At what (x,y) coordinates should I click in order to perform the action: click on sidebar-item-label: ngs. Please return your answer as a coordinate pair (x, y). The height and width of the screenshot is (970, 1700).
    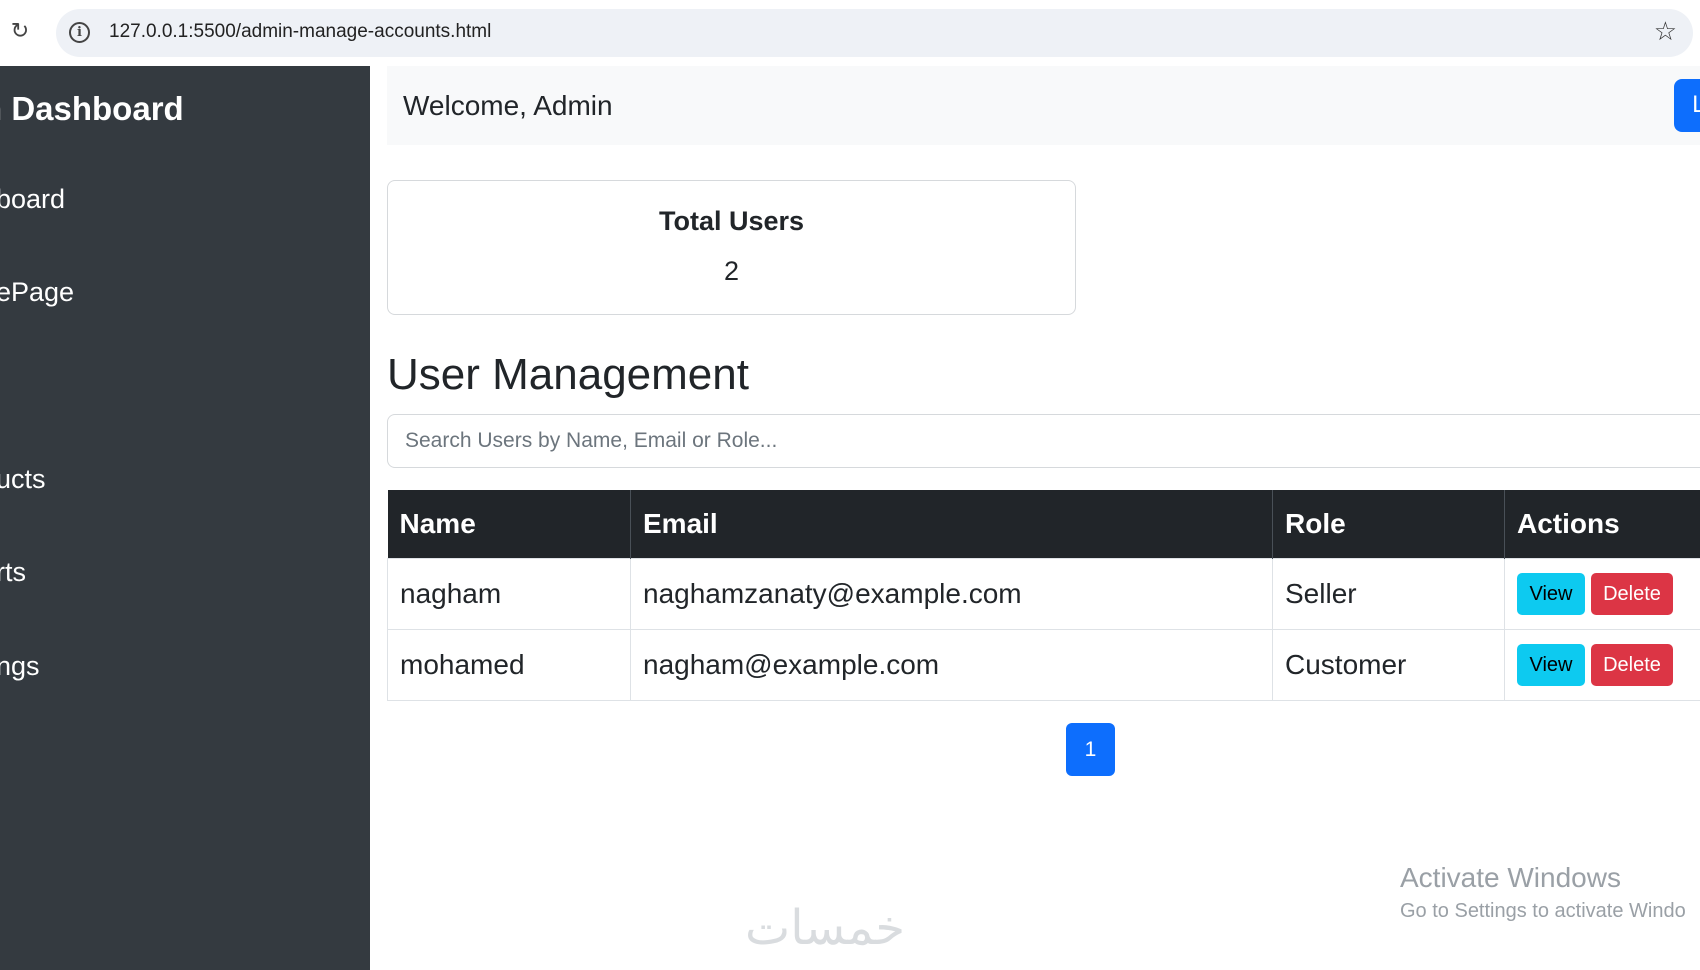
    Looking at the image, I should click on (20, 666).